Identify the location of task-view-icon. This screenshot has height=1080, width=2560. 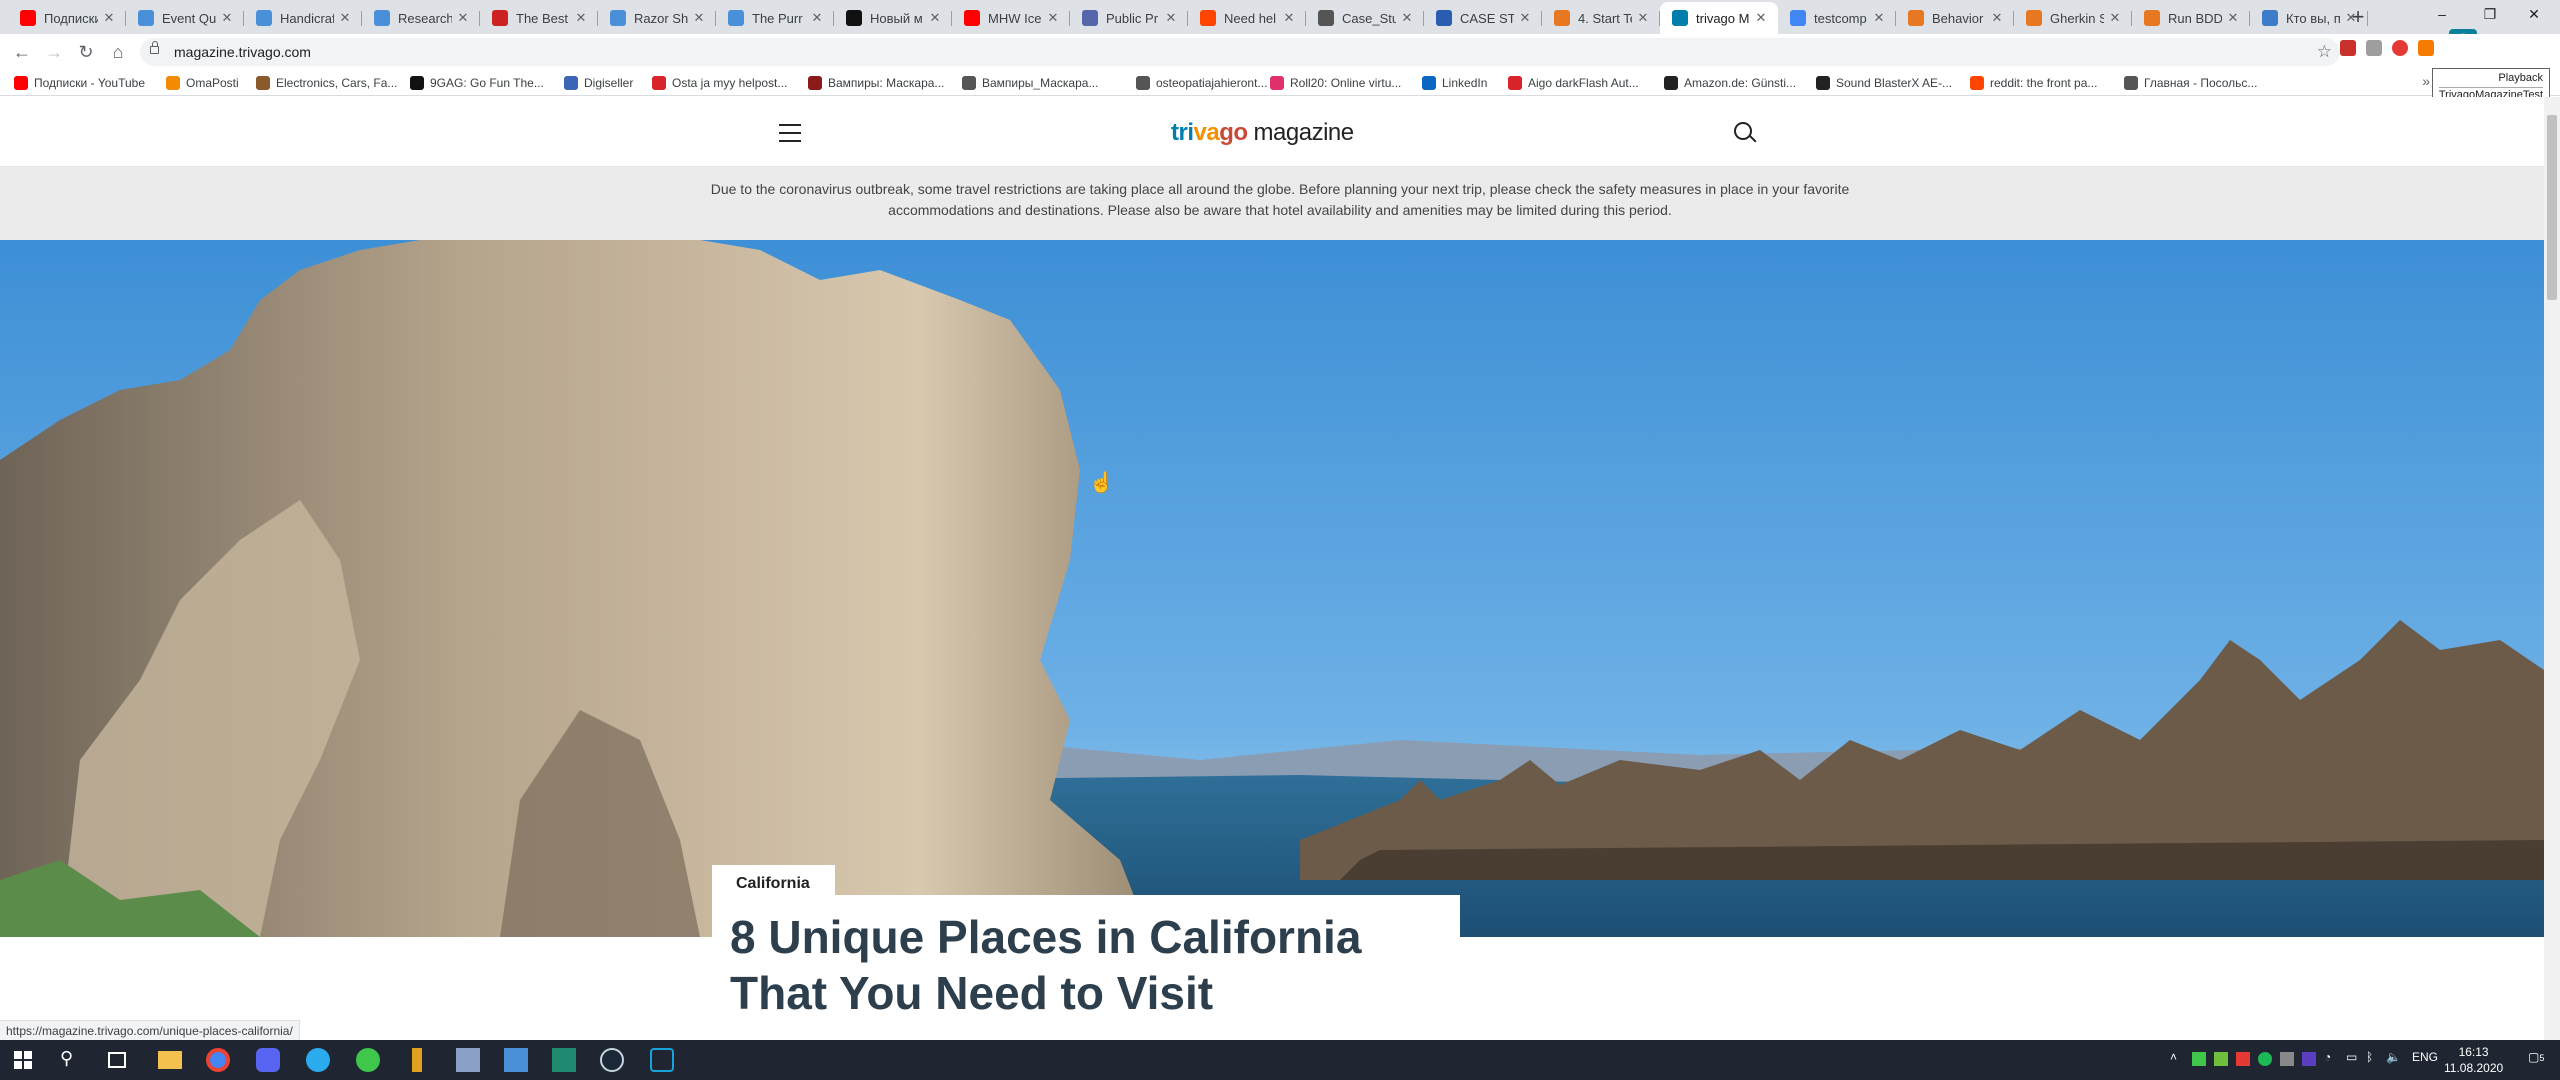
(117, 1060).